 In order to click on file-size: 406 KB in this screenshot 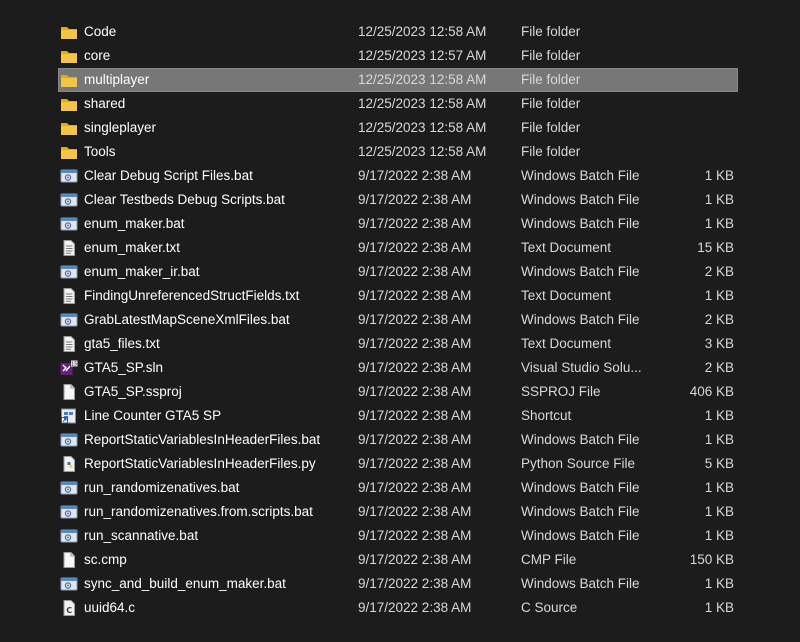, I will do `click(711, 391)`.